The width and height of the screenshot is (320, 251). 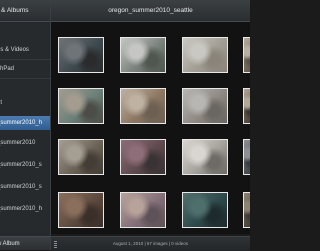 I want to click on sidebar-item-photos-videos: os & Videos, so click(x=25, y=50).